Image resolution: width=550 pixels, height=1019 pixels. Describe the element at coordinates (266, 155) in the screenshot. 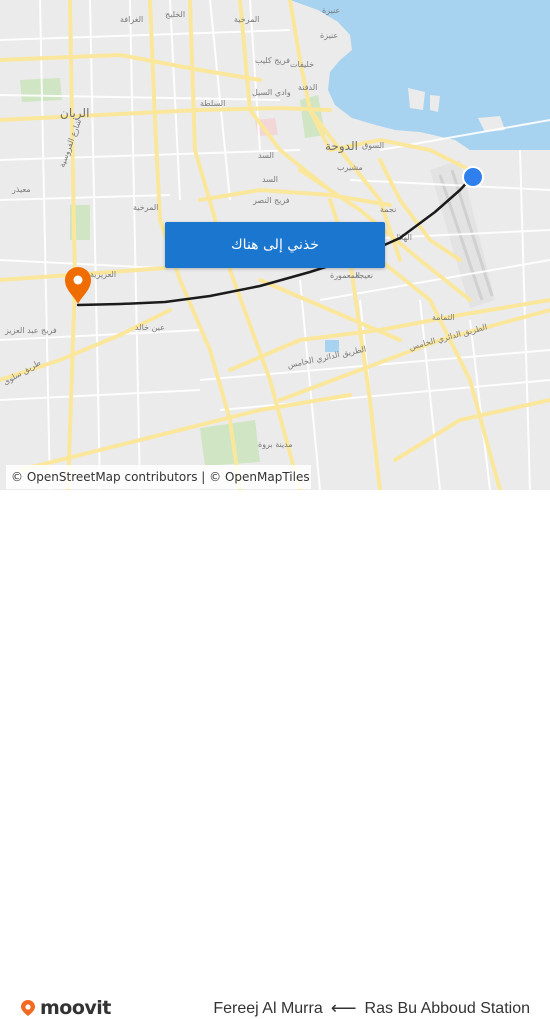

I see `label-sadd: السد` at that location.